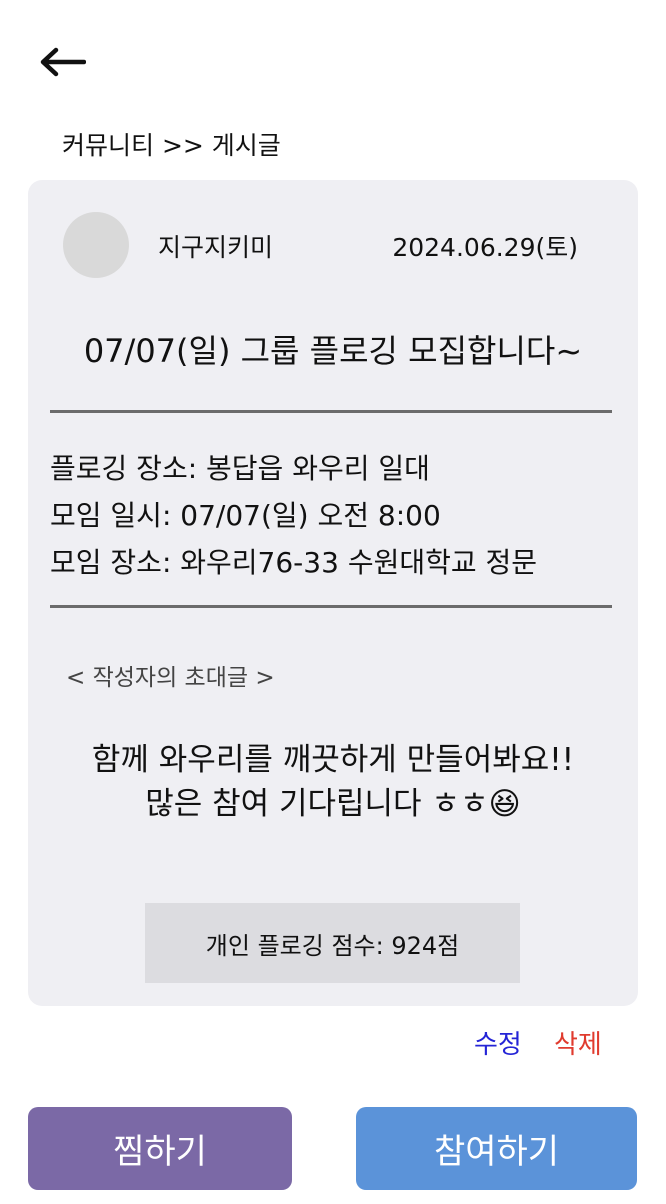 This screenshot has width=666, height=1204. I want to click on arrow-left-icon, so click(63, 62).